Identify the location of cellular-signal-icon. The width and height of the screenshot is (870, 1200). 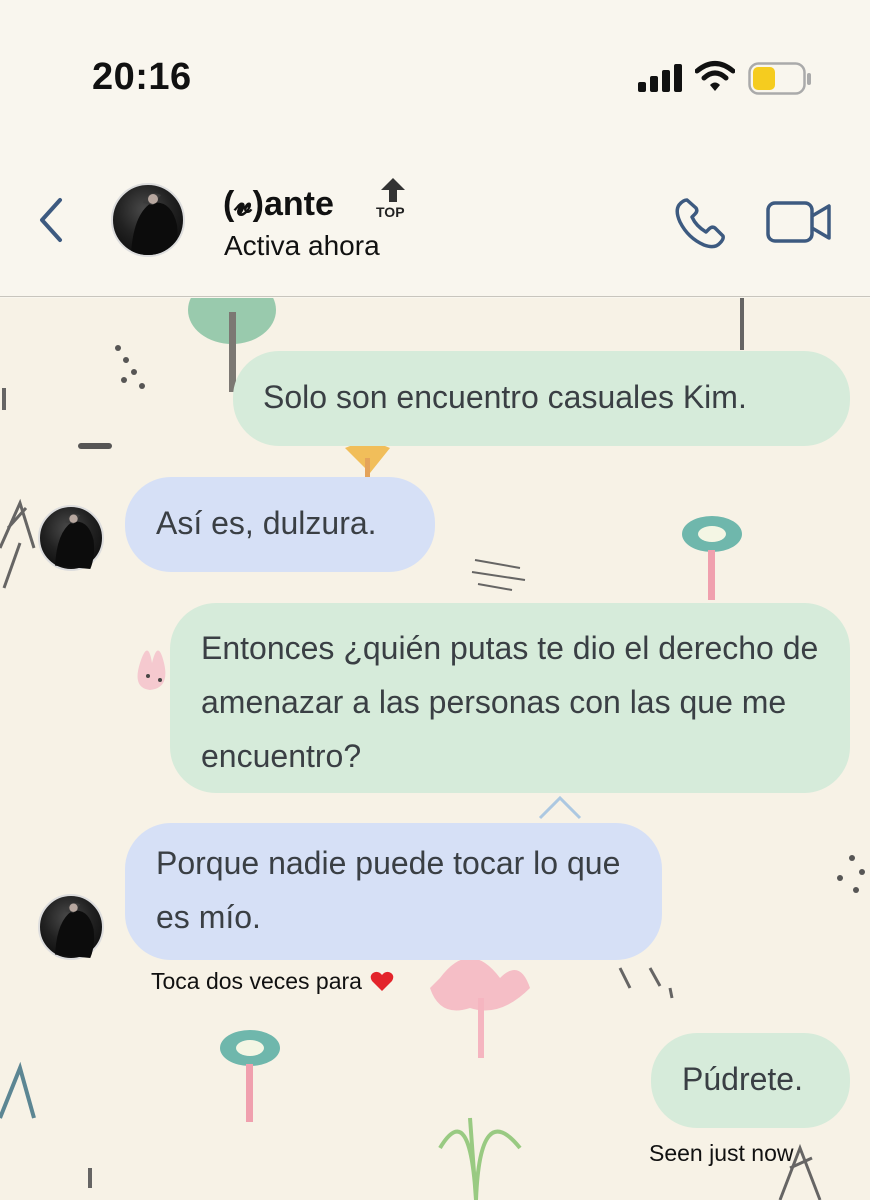
(660, 78).